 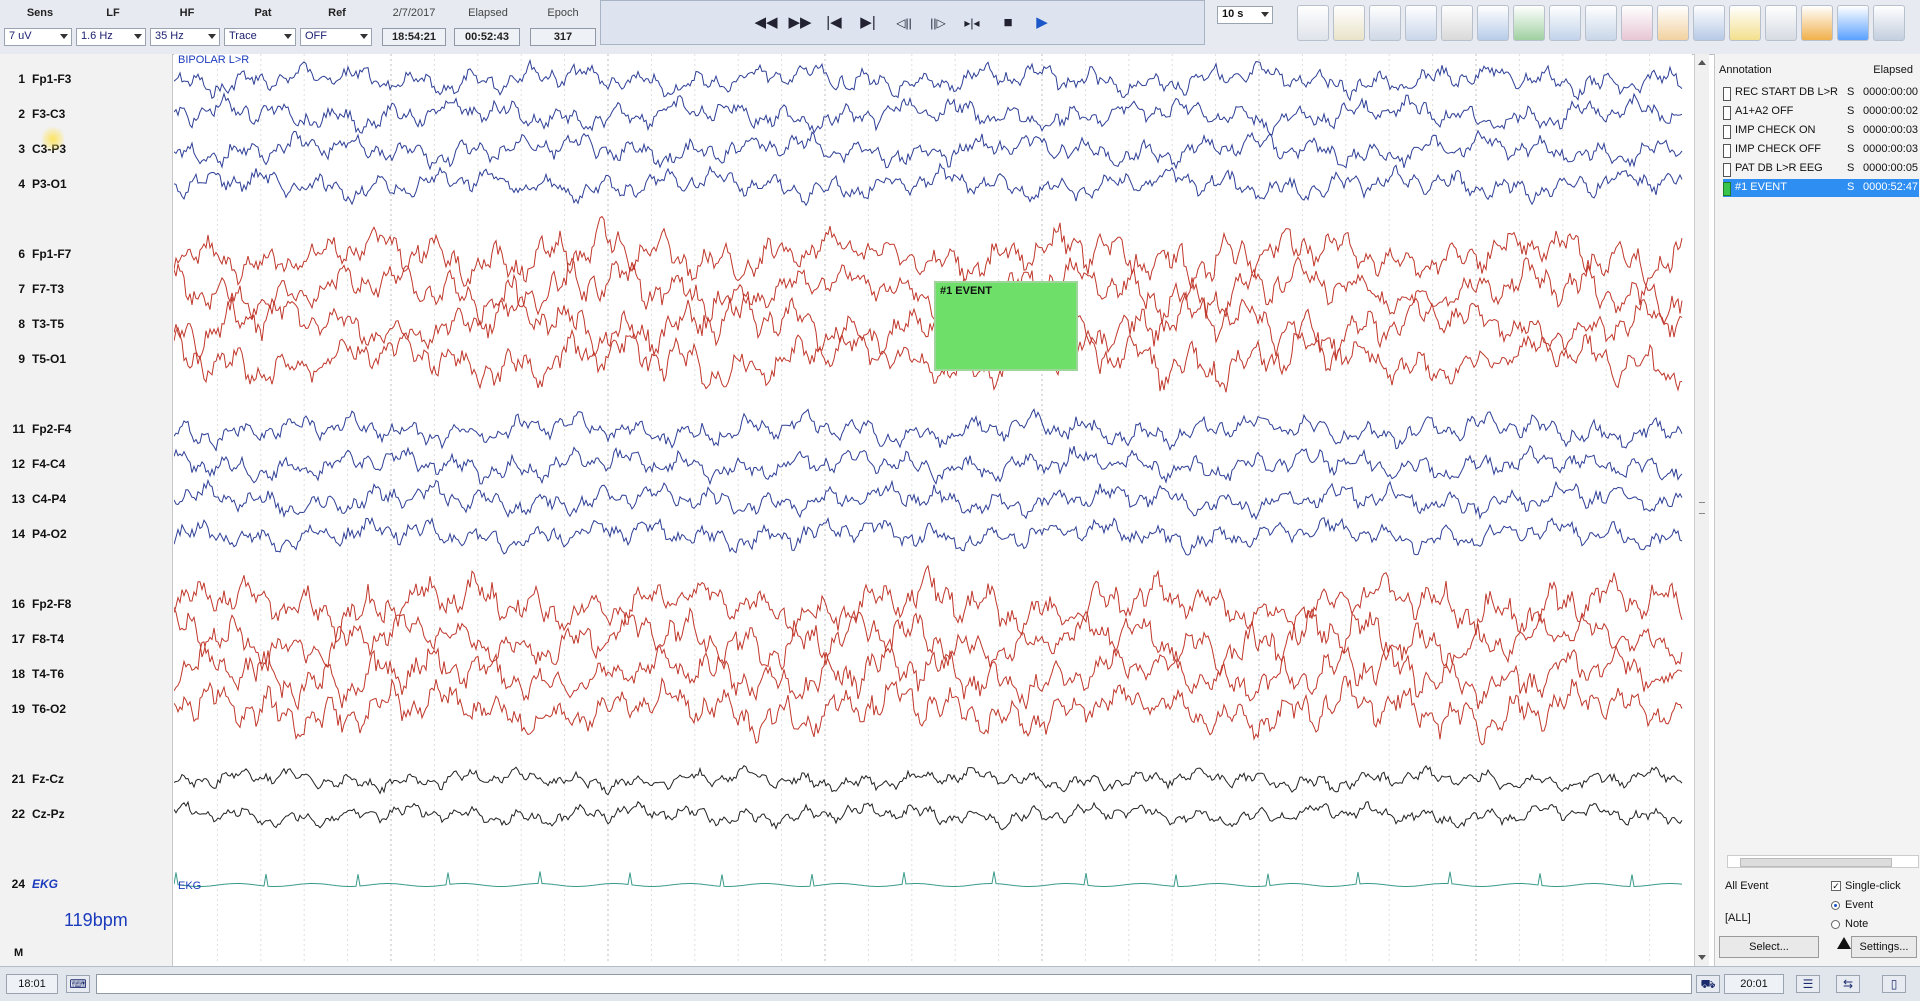 I want to click on chart-icon, so click(x=1565, y=23).